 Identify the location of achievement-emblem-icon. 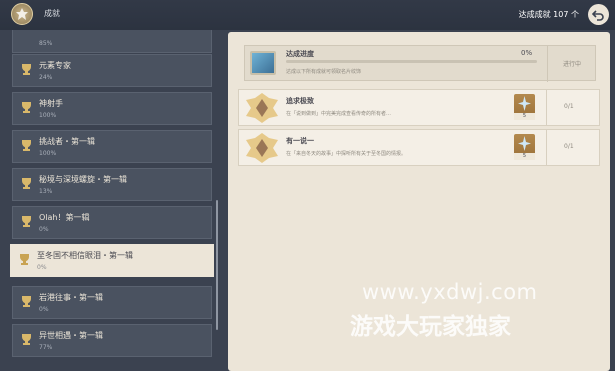
(22, 14).